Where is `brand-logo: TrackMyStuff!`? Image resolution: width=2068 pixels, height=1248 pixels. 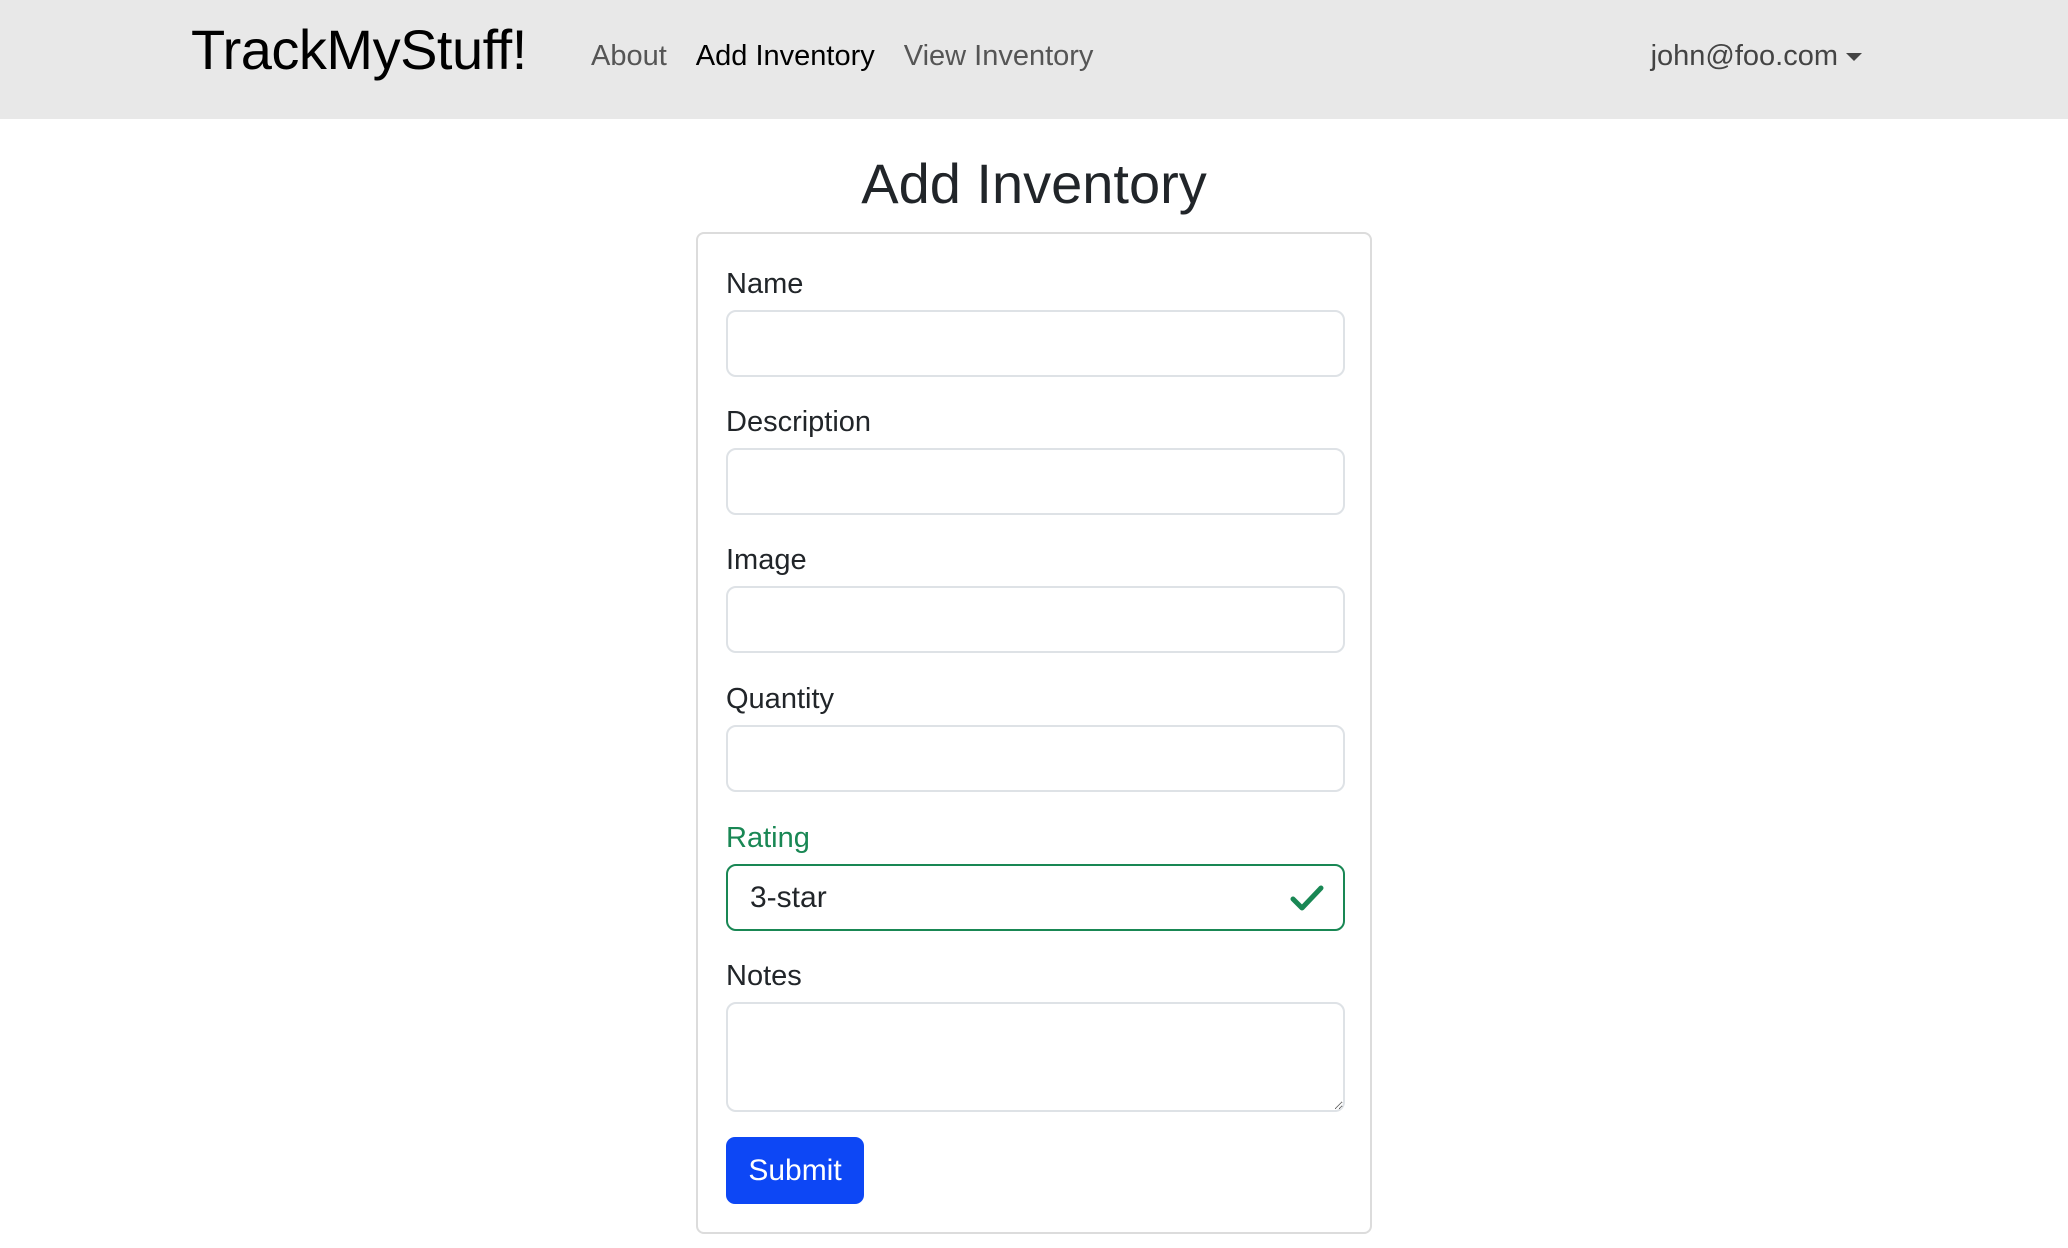
brand-logo: TrackMyStuff! is located at coordinates (359, 50).